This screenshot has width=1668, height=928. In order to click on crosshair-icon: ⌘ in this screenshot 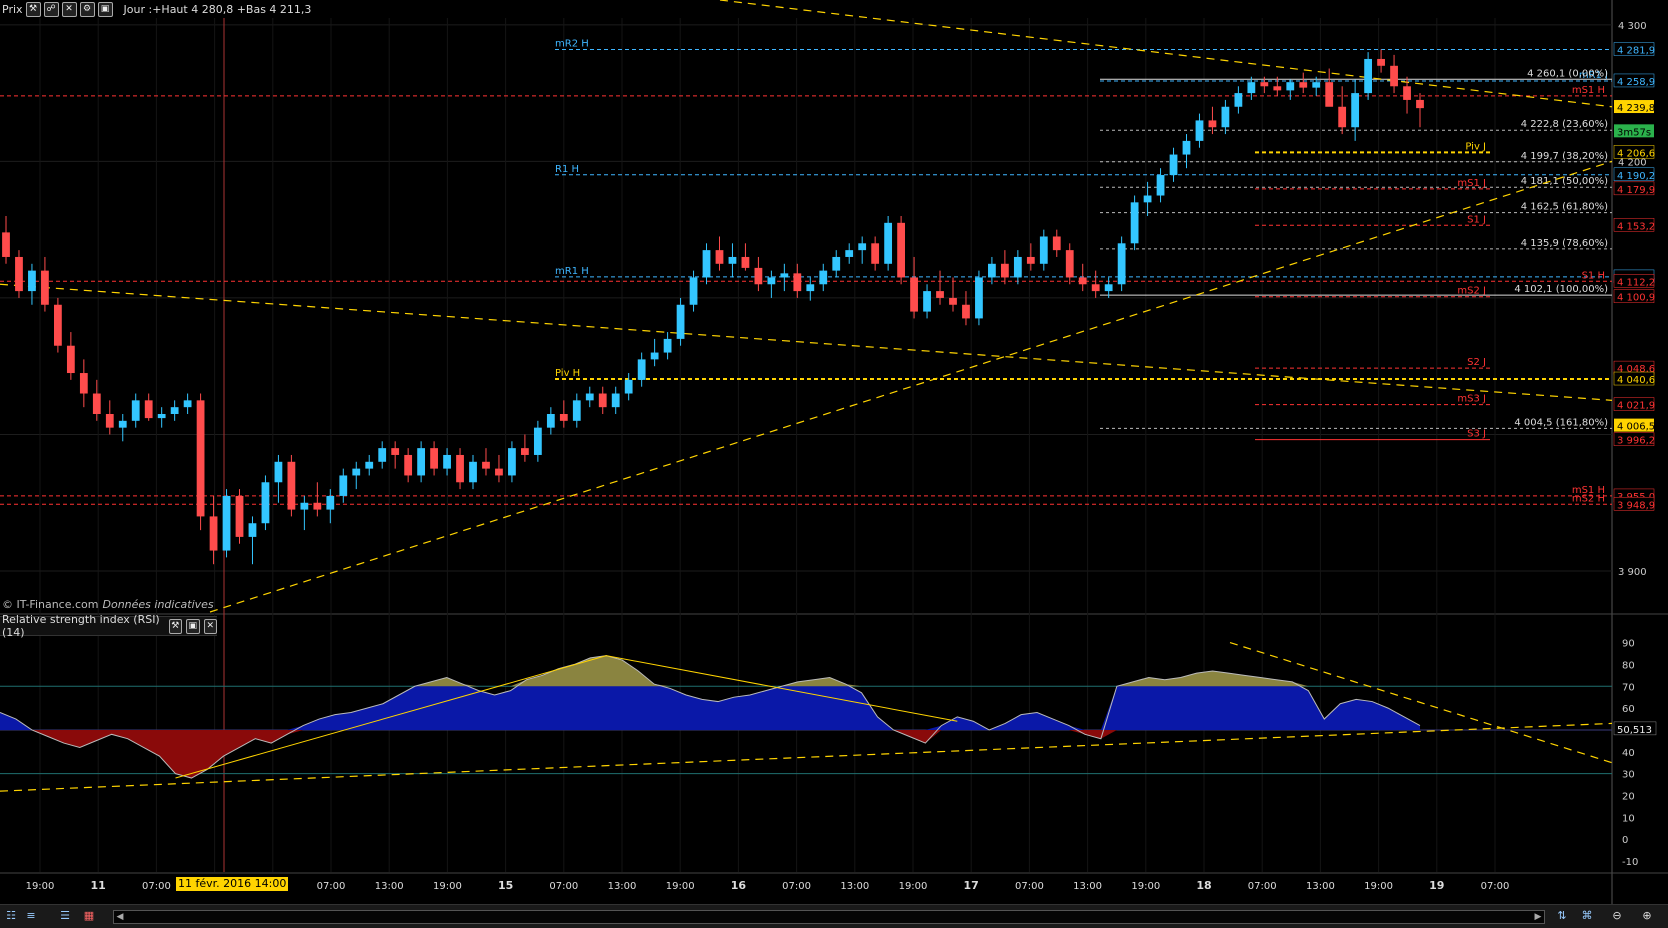, I will do `click(1587, 916)`.